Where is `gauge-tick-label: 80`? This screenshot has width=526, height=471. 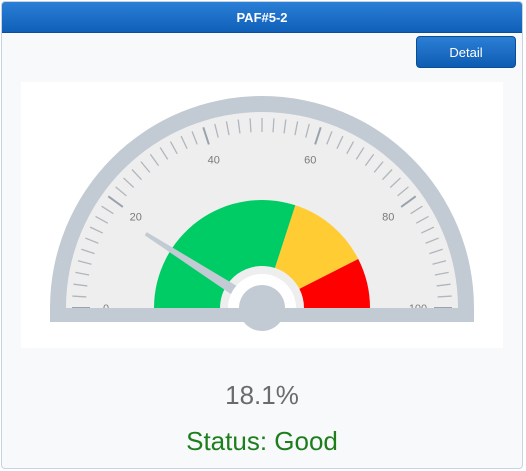 gauge-tick-label: 80 is located at coordinates (388, 217).